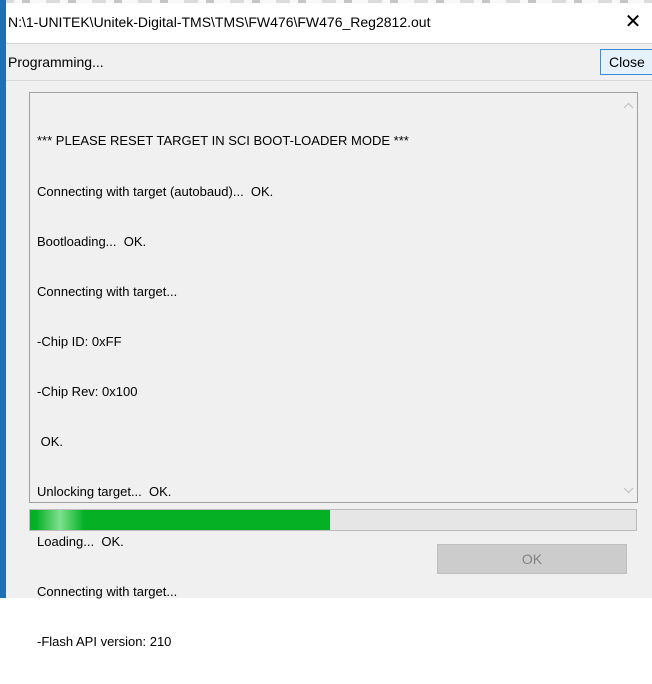  Describe the element at coordinates (104, 642) in the screenshot. I see `log-line: -Flash API version: 210` at that location.